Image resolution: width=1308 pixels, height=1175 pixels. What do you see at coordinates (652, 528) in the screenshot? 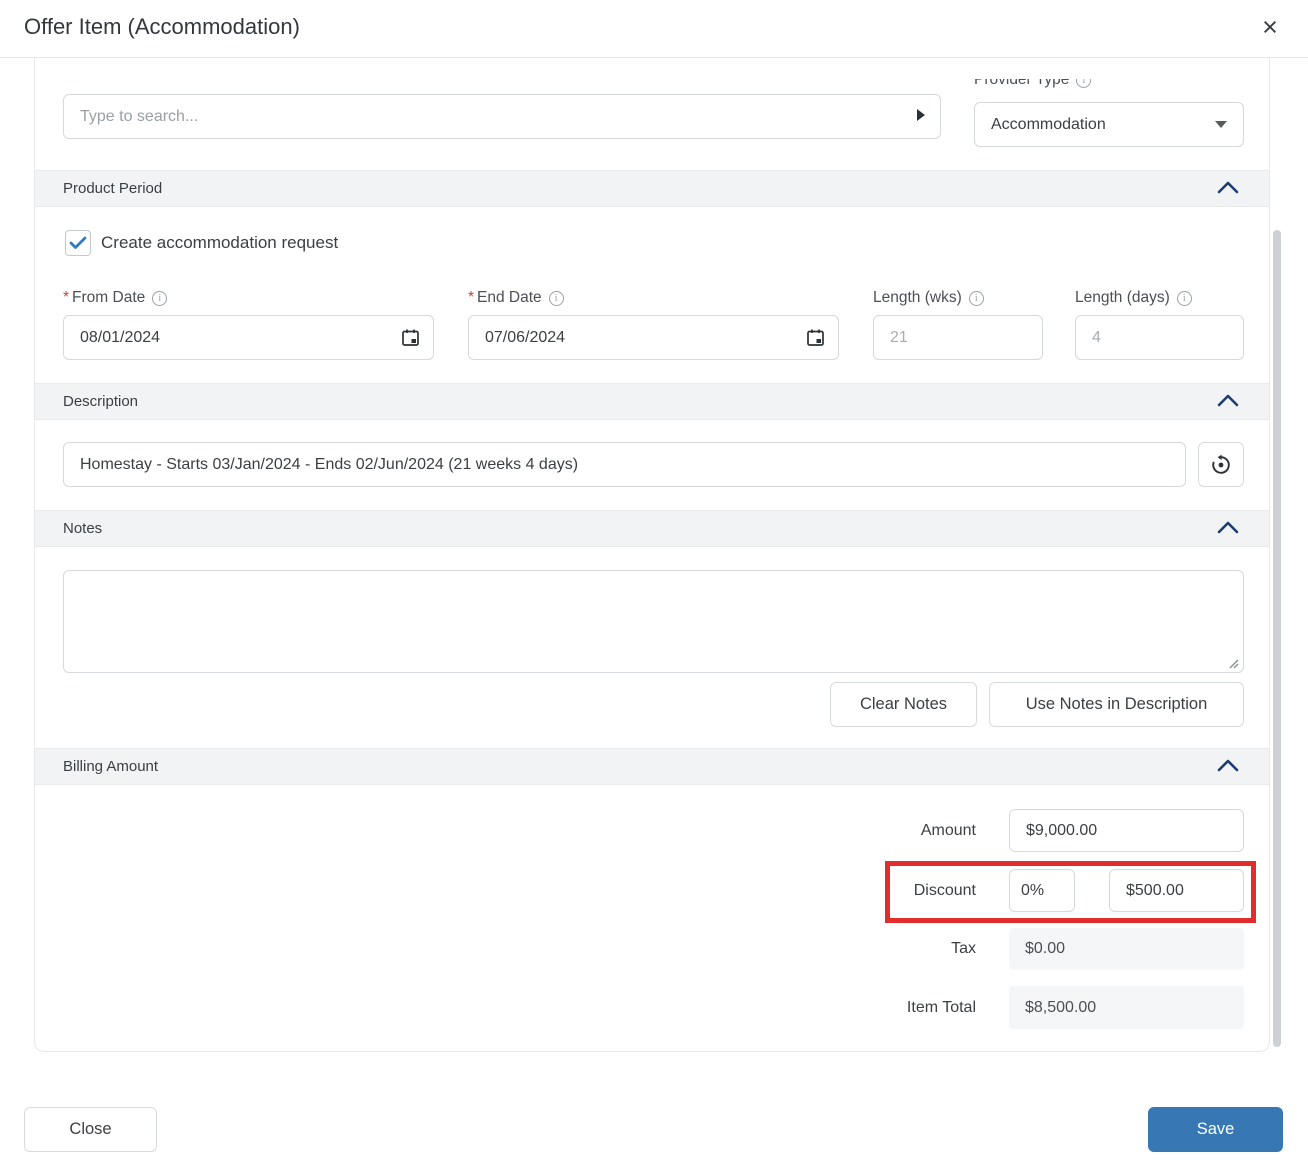
I see `notes-section-header: Notes` at bounding box center [652, 528].